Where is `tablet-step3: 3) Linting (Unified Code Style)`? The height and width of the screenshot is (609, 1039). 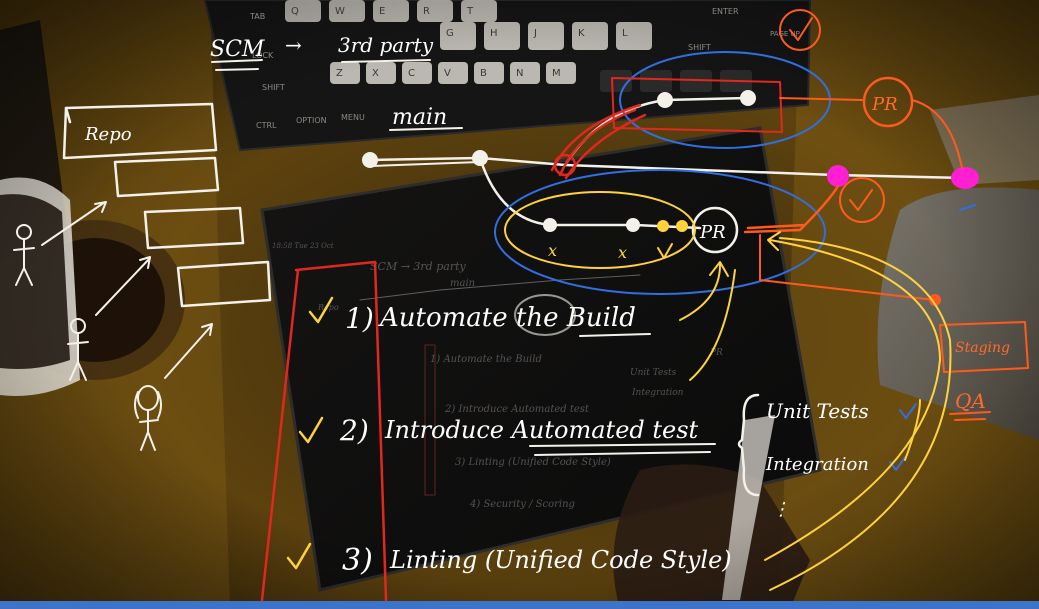
tablet-step3: 3) Linting (Unified Code Style) is located at coordinates (533, 462).